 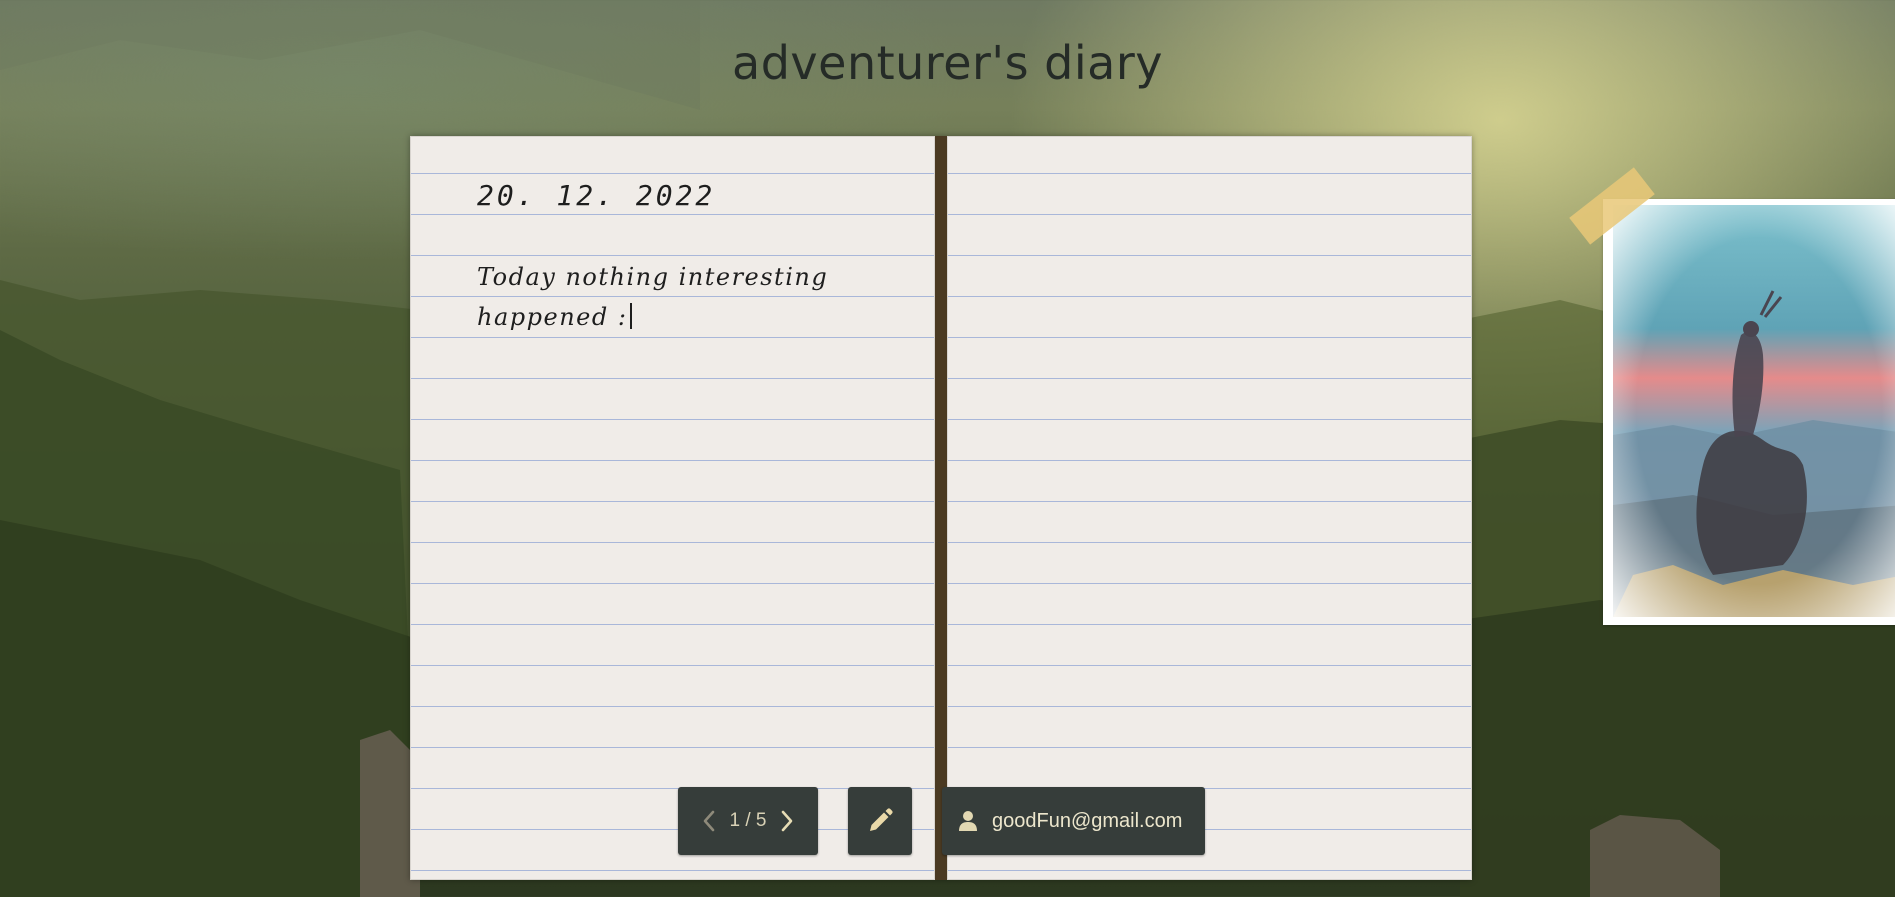 What do you see at coordinates (596, 195) in the screenshot?
I see `entry-date: 20. 12. 2022` at bounding box center [596, 195].